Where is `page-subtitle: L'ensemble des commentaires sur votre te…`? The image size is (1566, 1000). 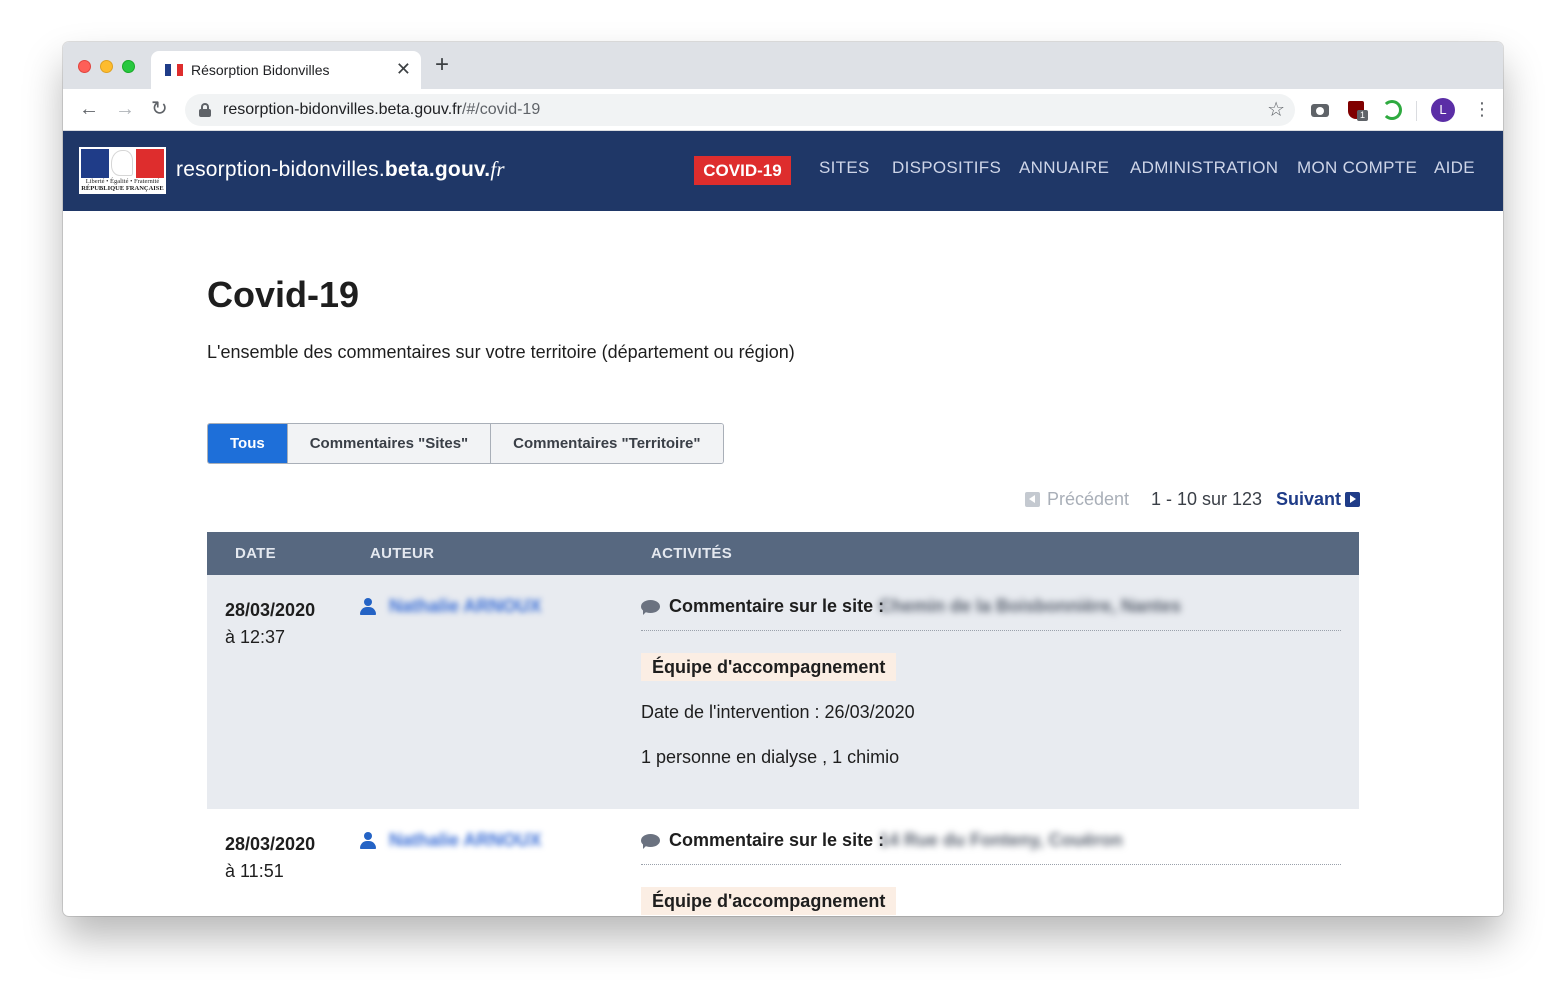
page-subtitle: L'ensemble des commentaires sur votre te… is located at coordinates (501, 352).